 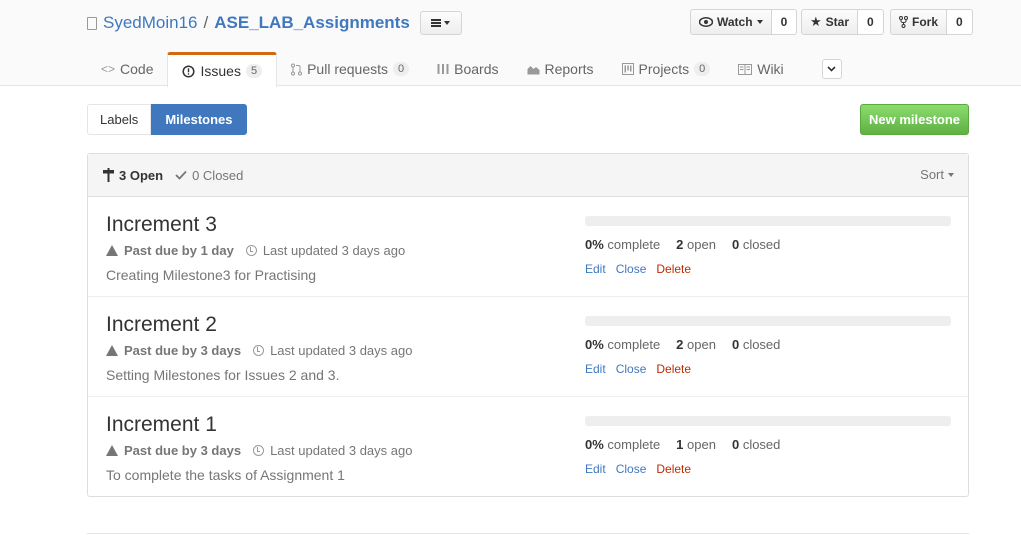 I want to click on milestone-title-link: Increment 1, so click(x=161, y=425).